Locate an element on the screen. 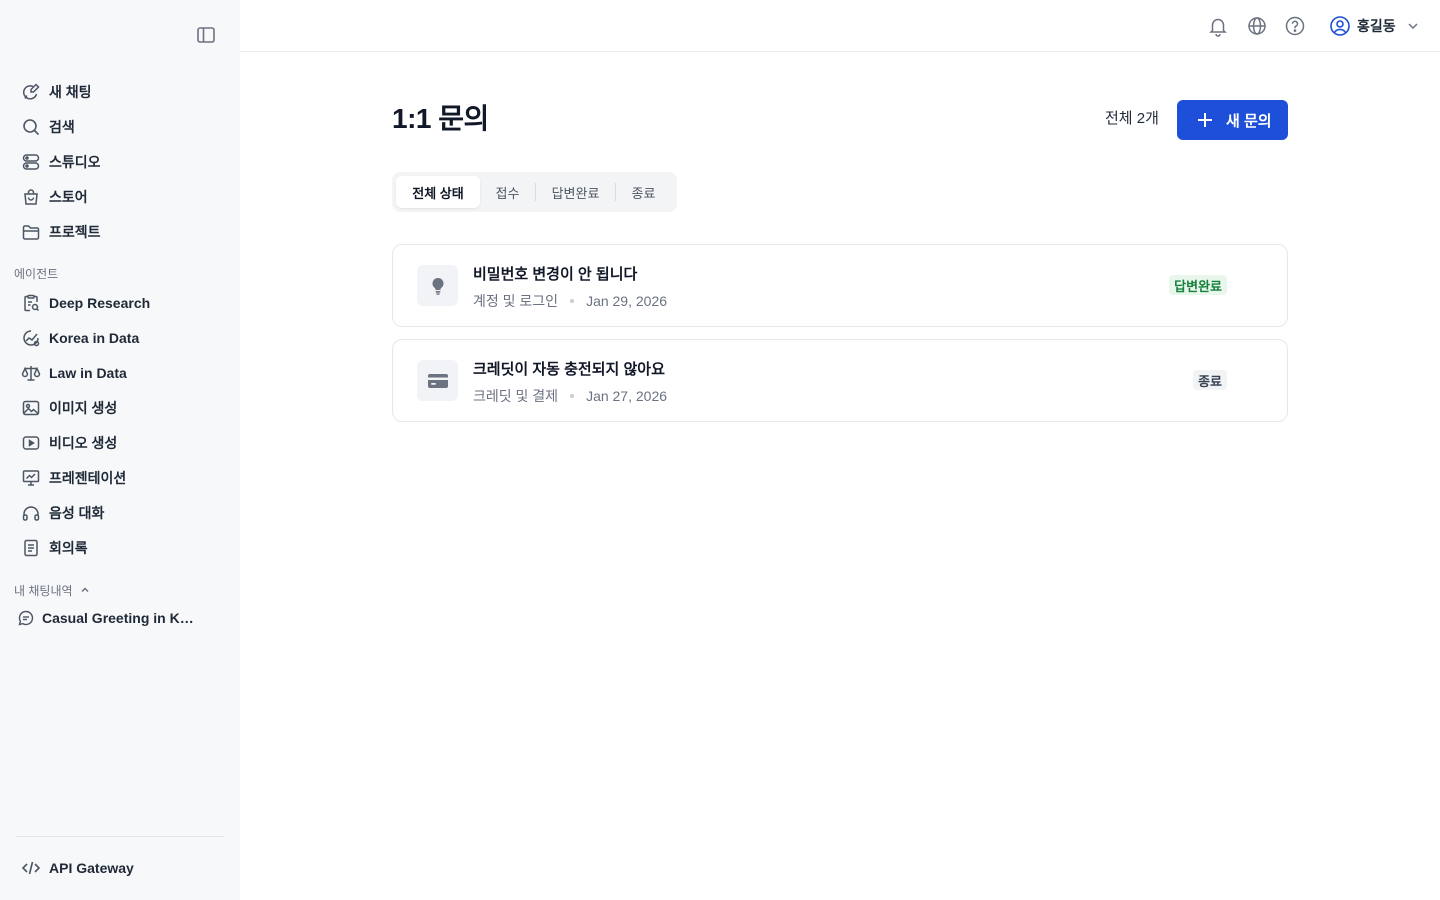  sidebar-item-deep-research: Deep Research is located at coordinates (120, 302).